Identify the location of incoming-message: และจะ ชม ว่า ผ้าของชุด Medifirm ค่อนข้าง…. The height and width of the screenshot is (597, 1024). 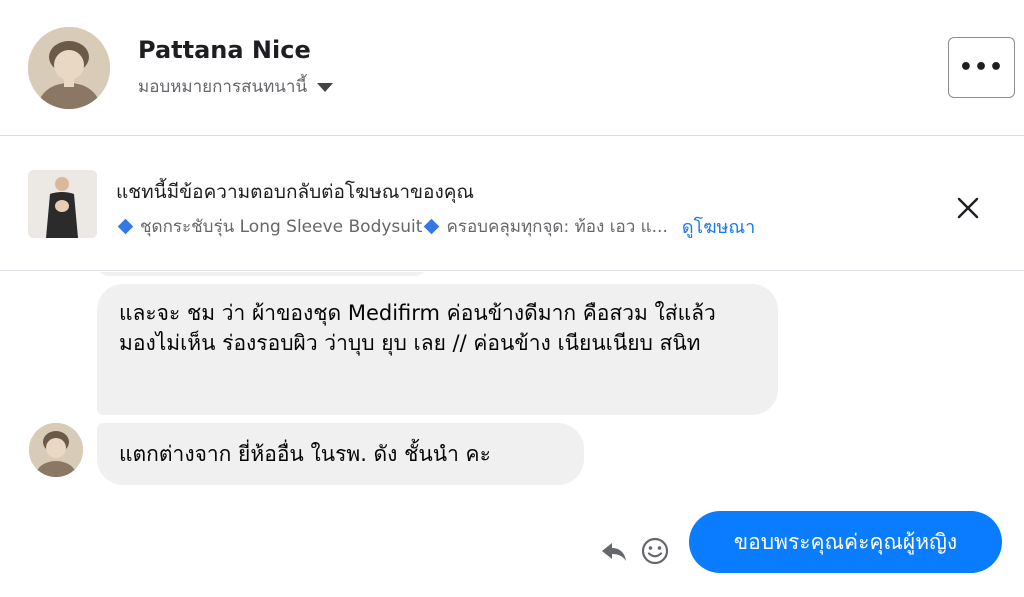
(437, 349).